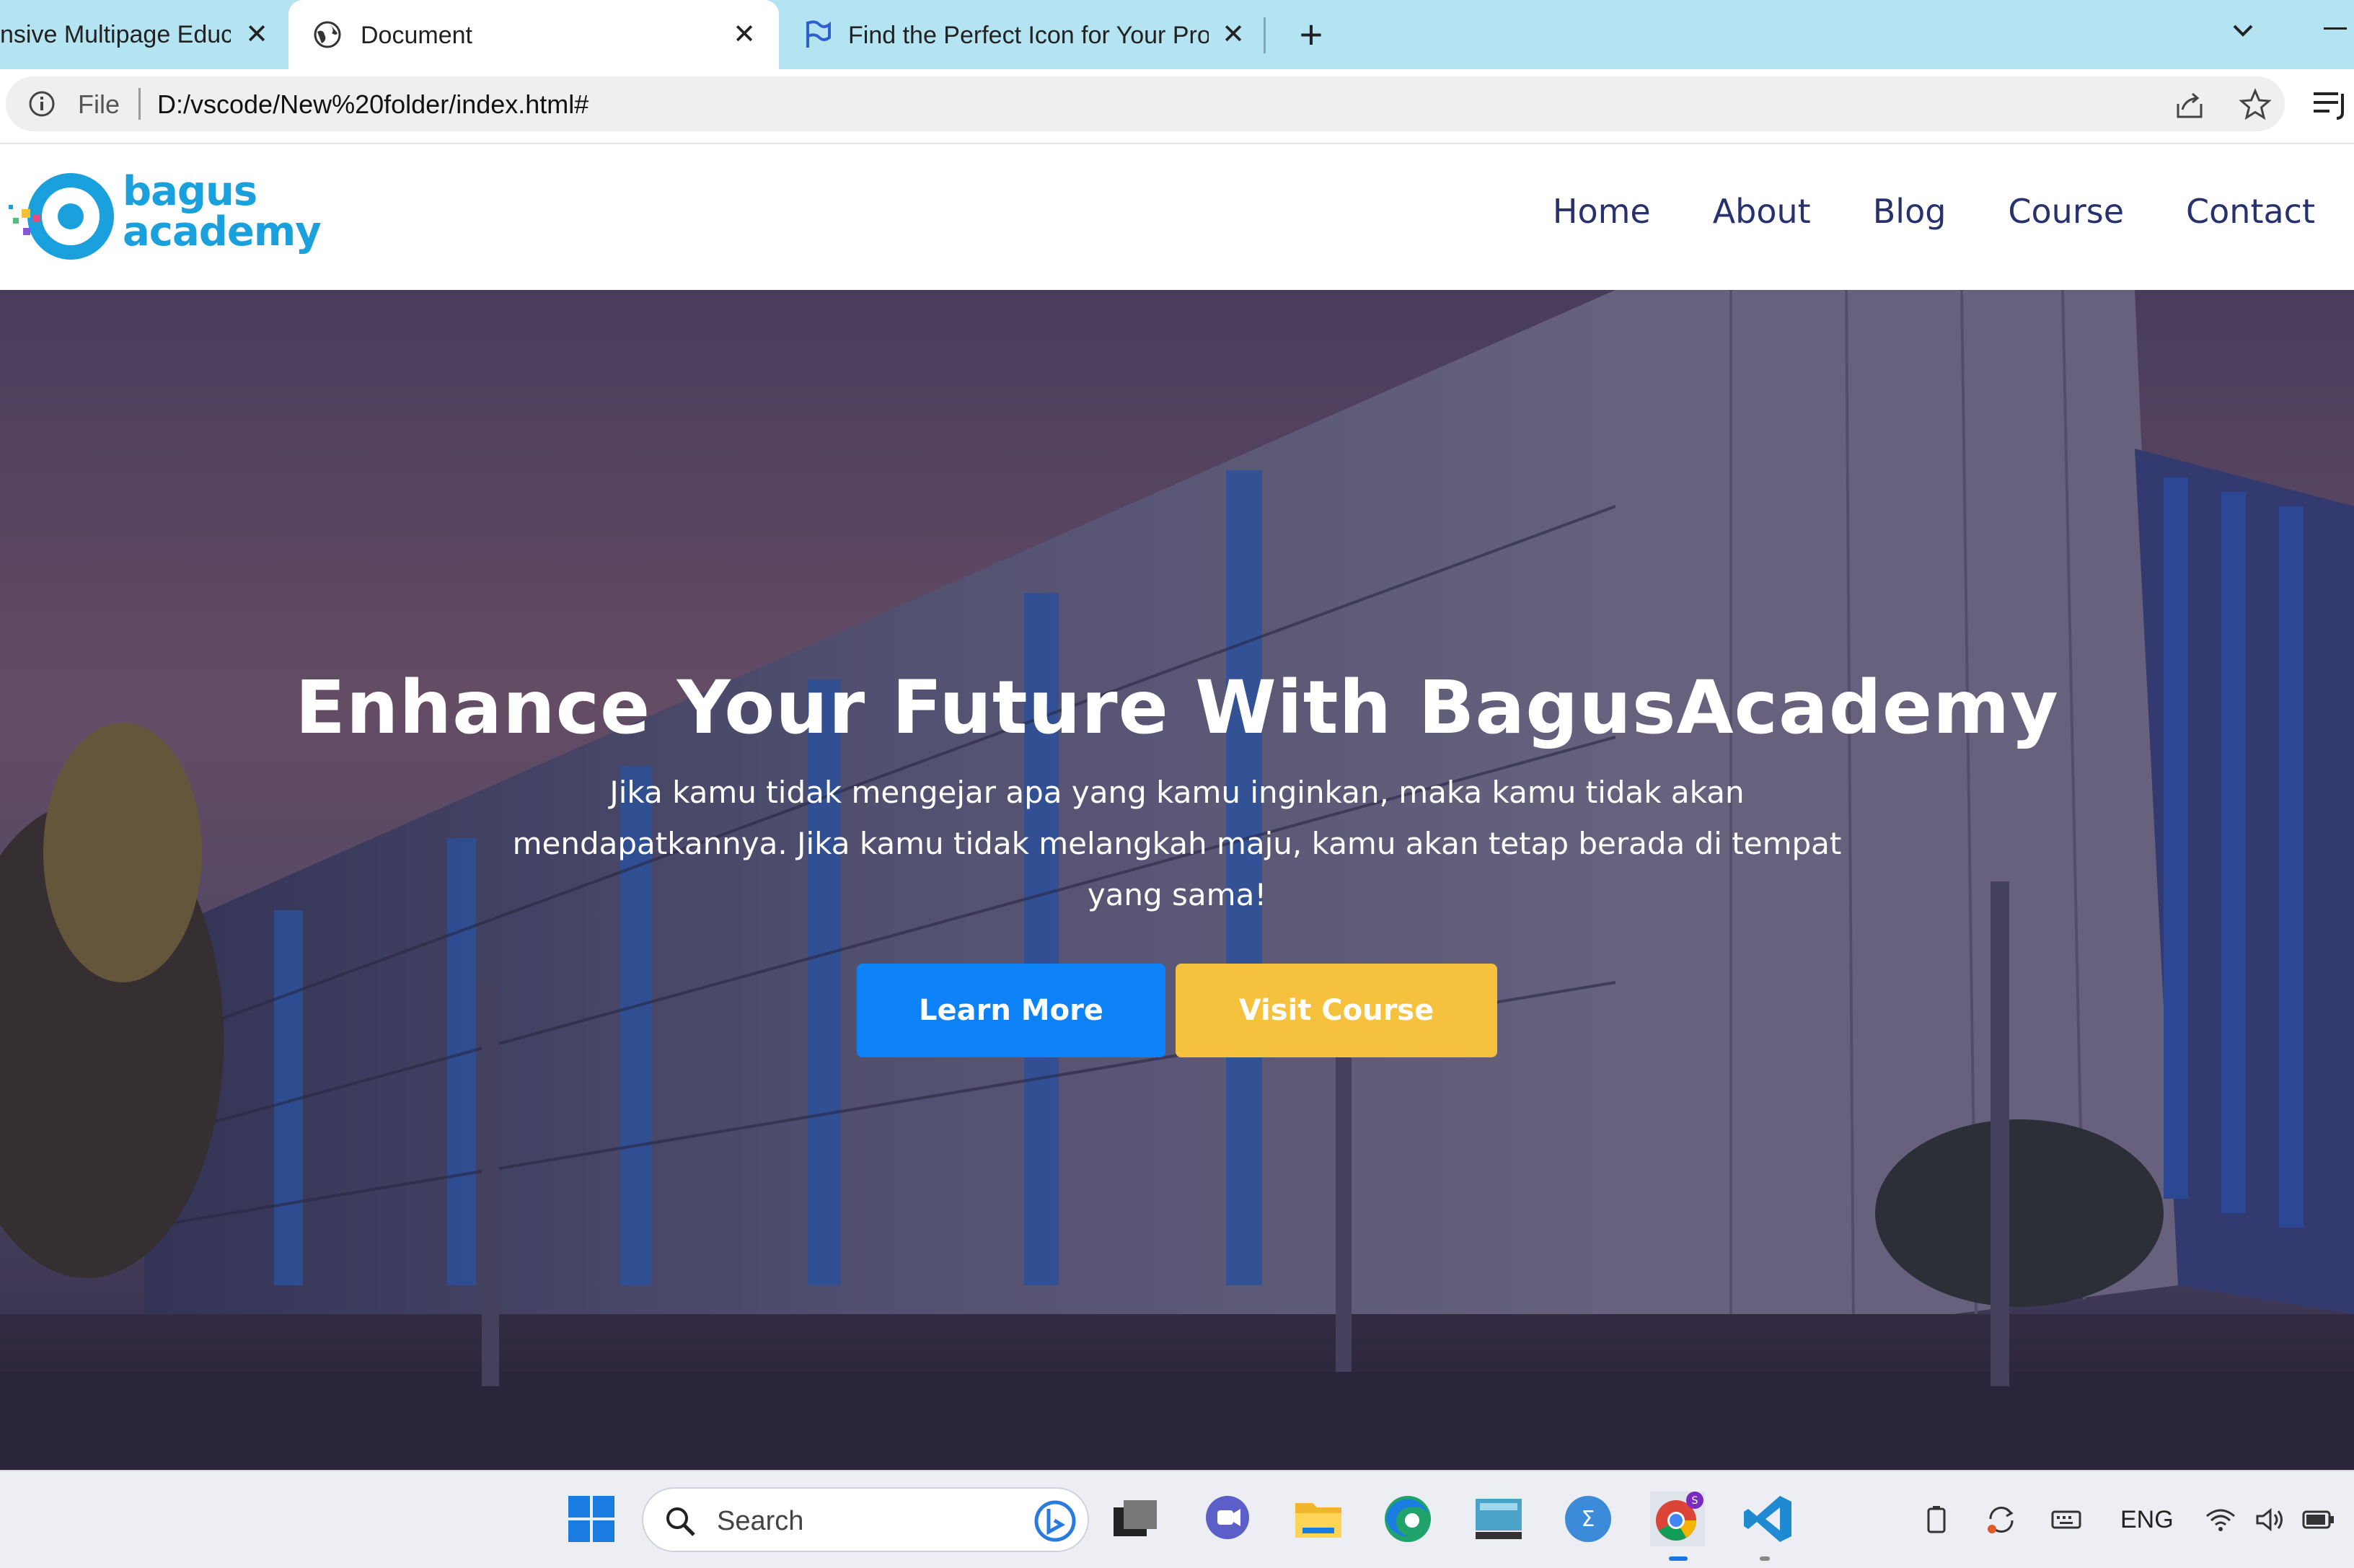  What do you see at coordinates (1028, 35) in the screenshot?
I see `tab-title: Find the Perfect Icon for Your Pro` at bounding box center [1028, 35].